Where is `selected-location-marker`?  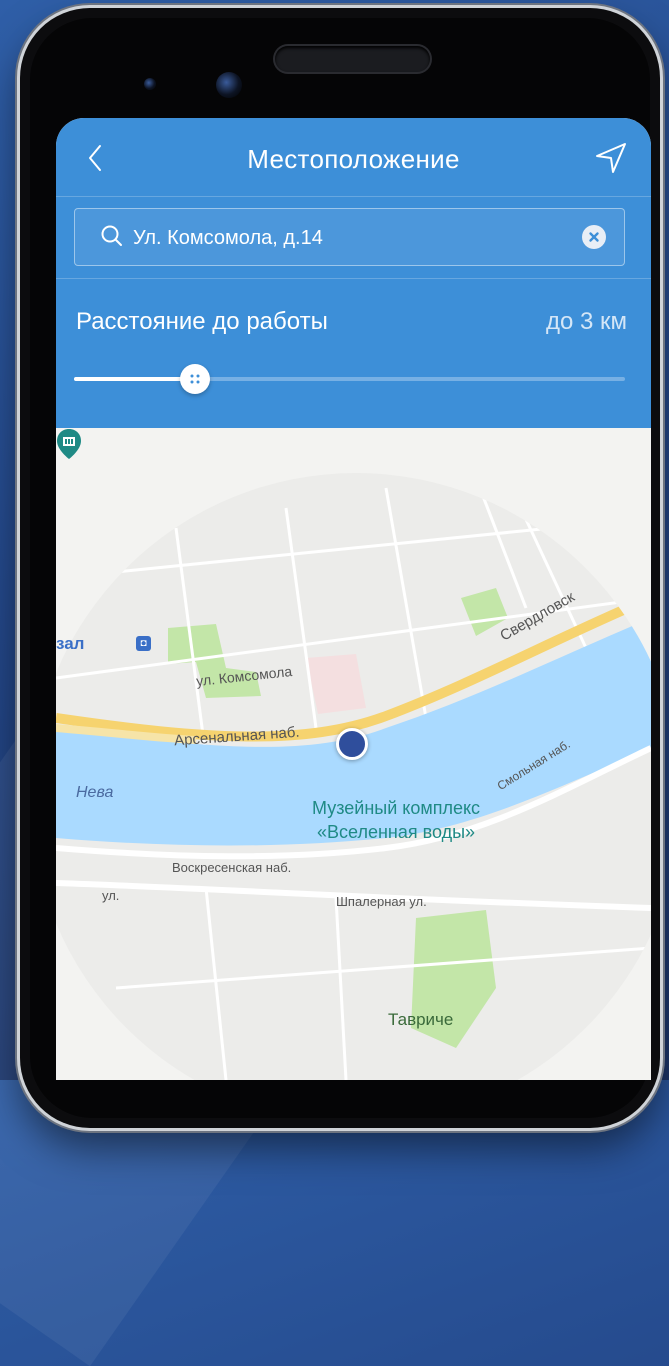
selected-location-marker is located at coordinates (352, 744).